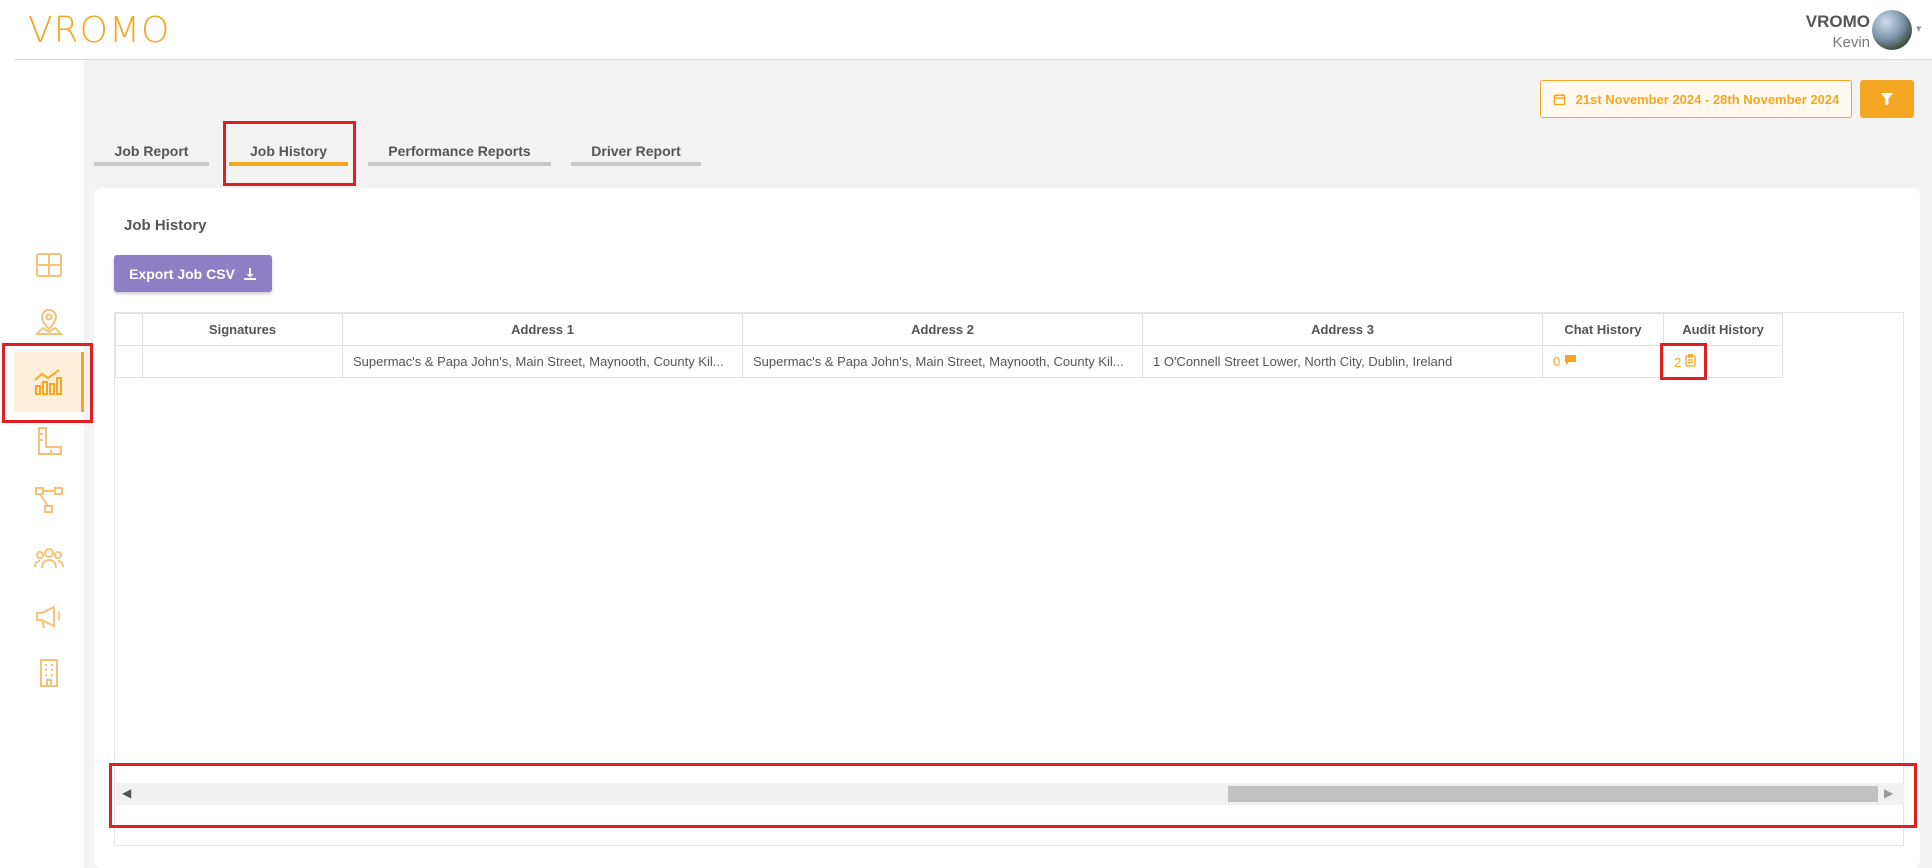 The width and height of the screenshot is (1932, 868). Describe the element at coordinates (1603, 361) in the screenshot. I see `chat-history-cell: 0` at that location.